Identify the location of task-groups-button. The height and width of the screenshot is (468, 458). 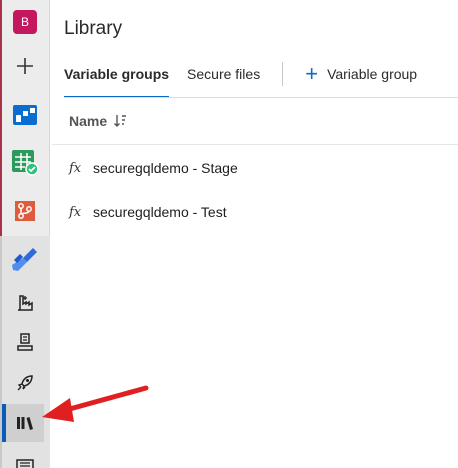
(25, 457).